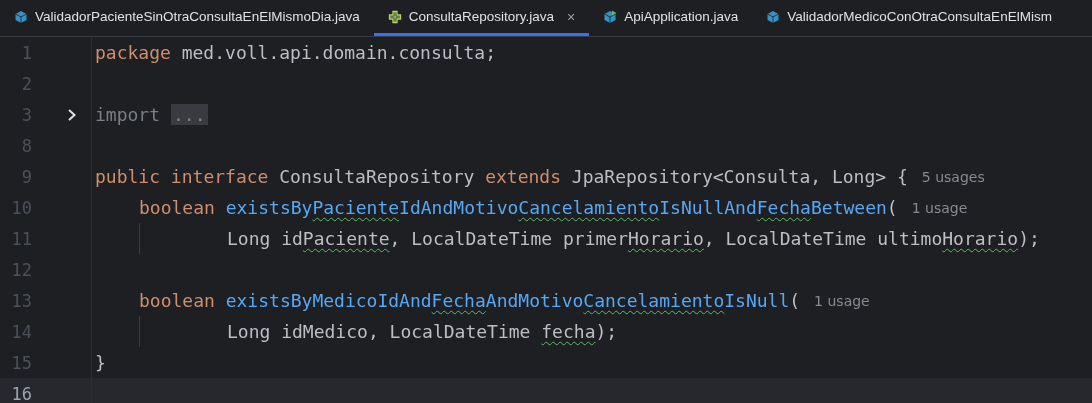 The width and height of the screenshot is (1092, 403). What do you see at coordinates (187, 18) in the screenshot?
I see `editor-tab: ValidadorPacienteSinOtraConsultaEnElMismoDia.java` at bounding box center [187, 18].